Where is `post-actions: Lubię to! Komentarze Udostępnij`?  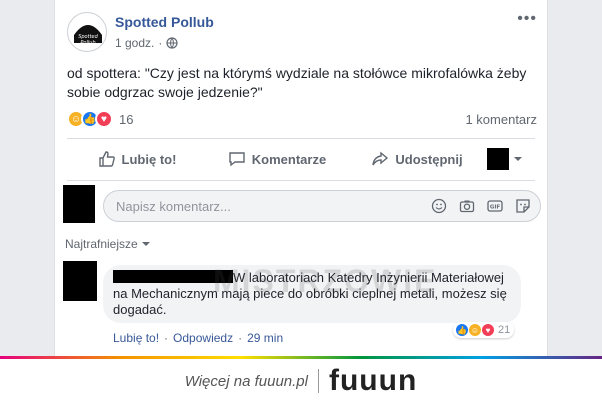 post-actions: Lubię to! Komentarze Udostępnij is located at coordinates (301, 159).